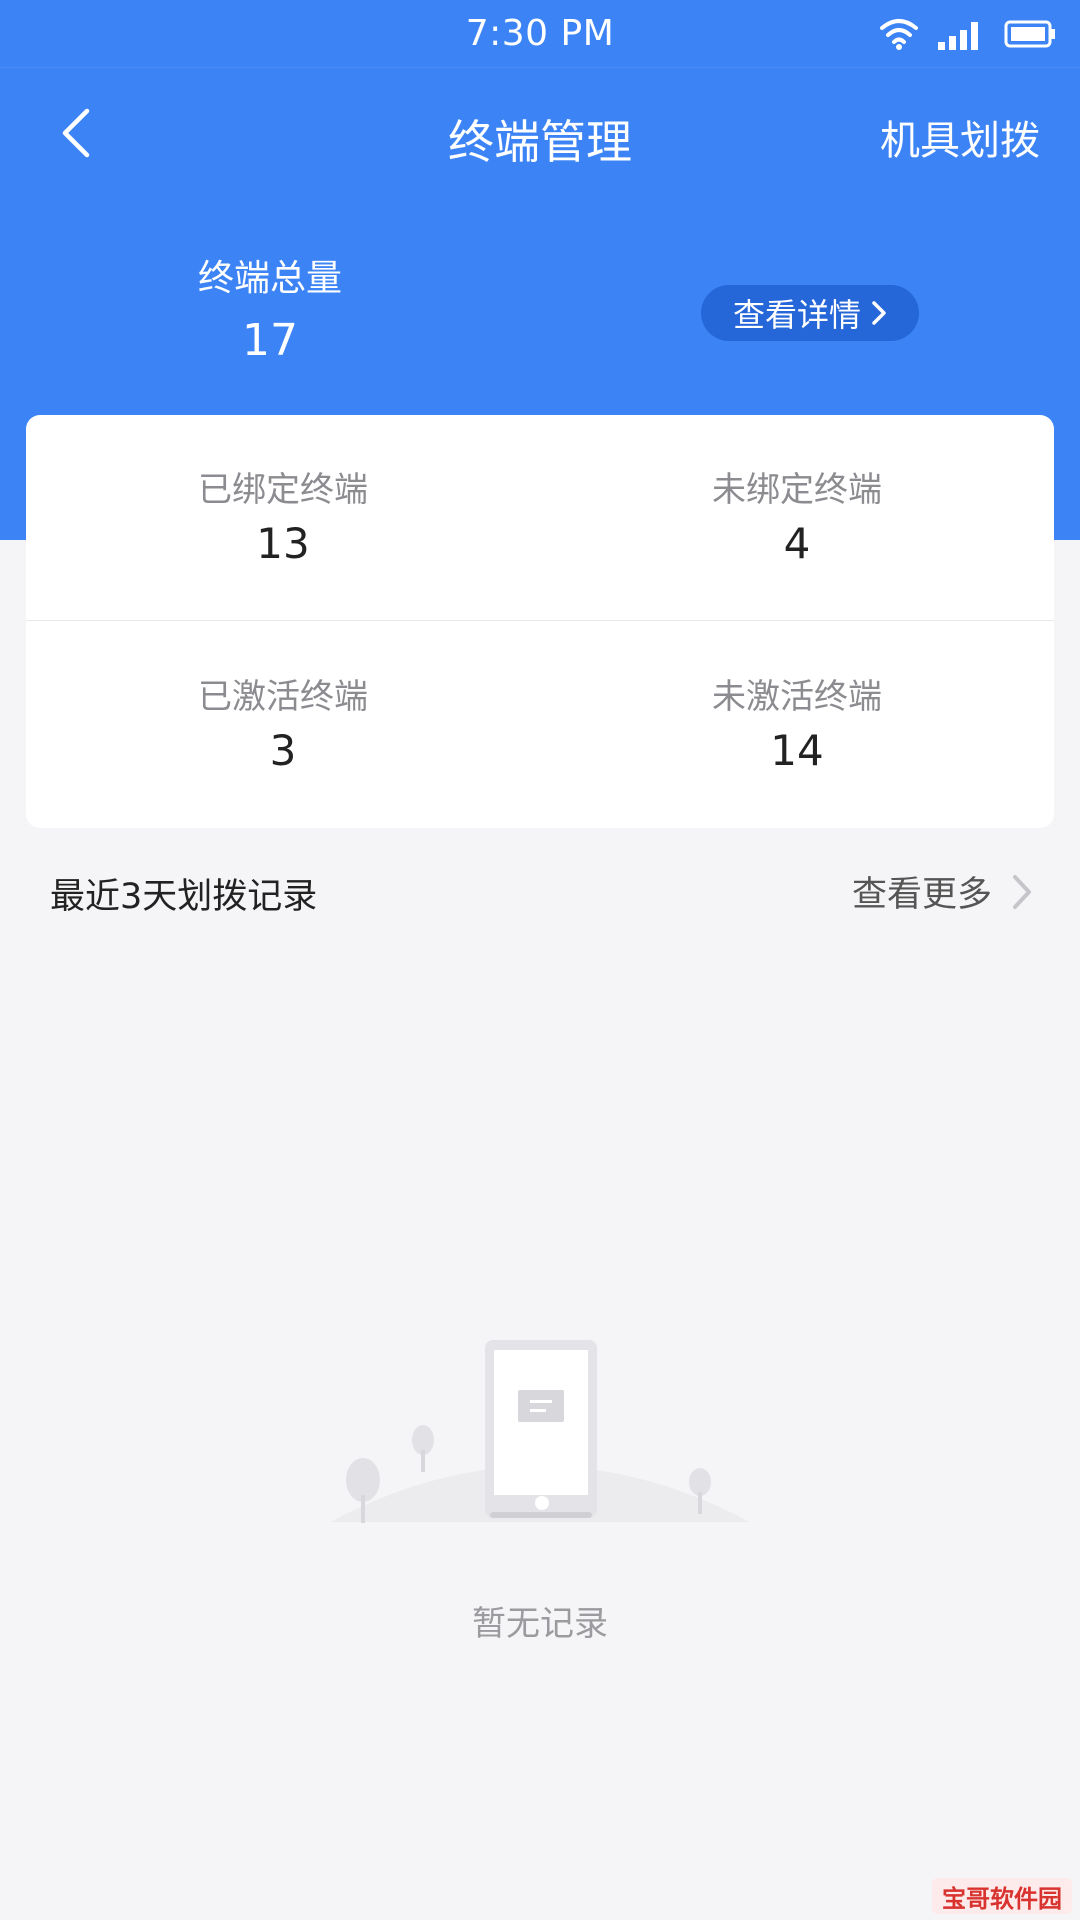 The image size is (1080, 1920). Describe the element at coordinates (1029, 34) in the screenshot. I see `battery-icon` at that location.